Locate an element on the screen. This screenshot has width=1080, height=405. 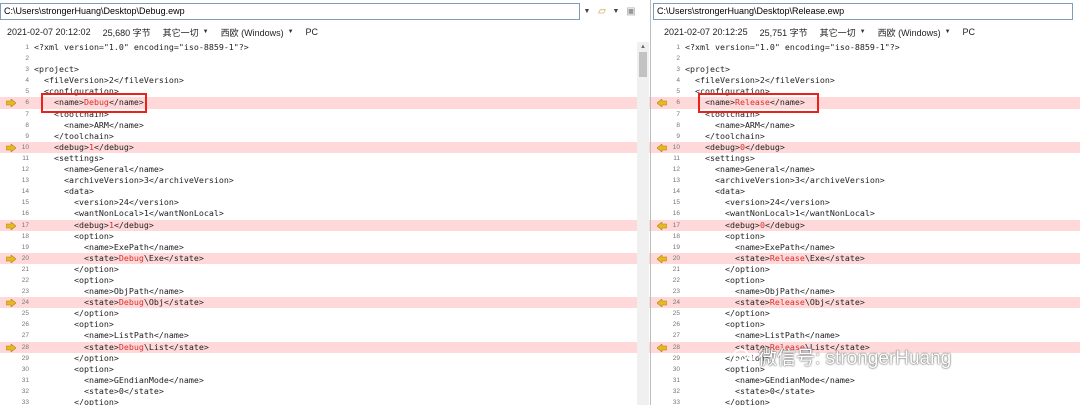
line-number: 25 is located at coordinates (25, 314).